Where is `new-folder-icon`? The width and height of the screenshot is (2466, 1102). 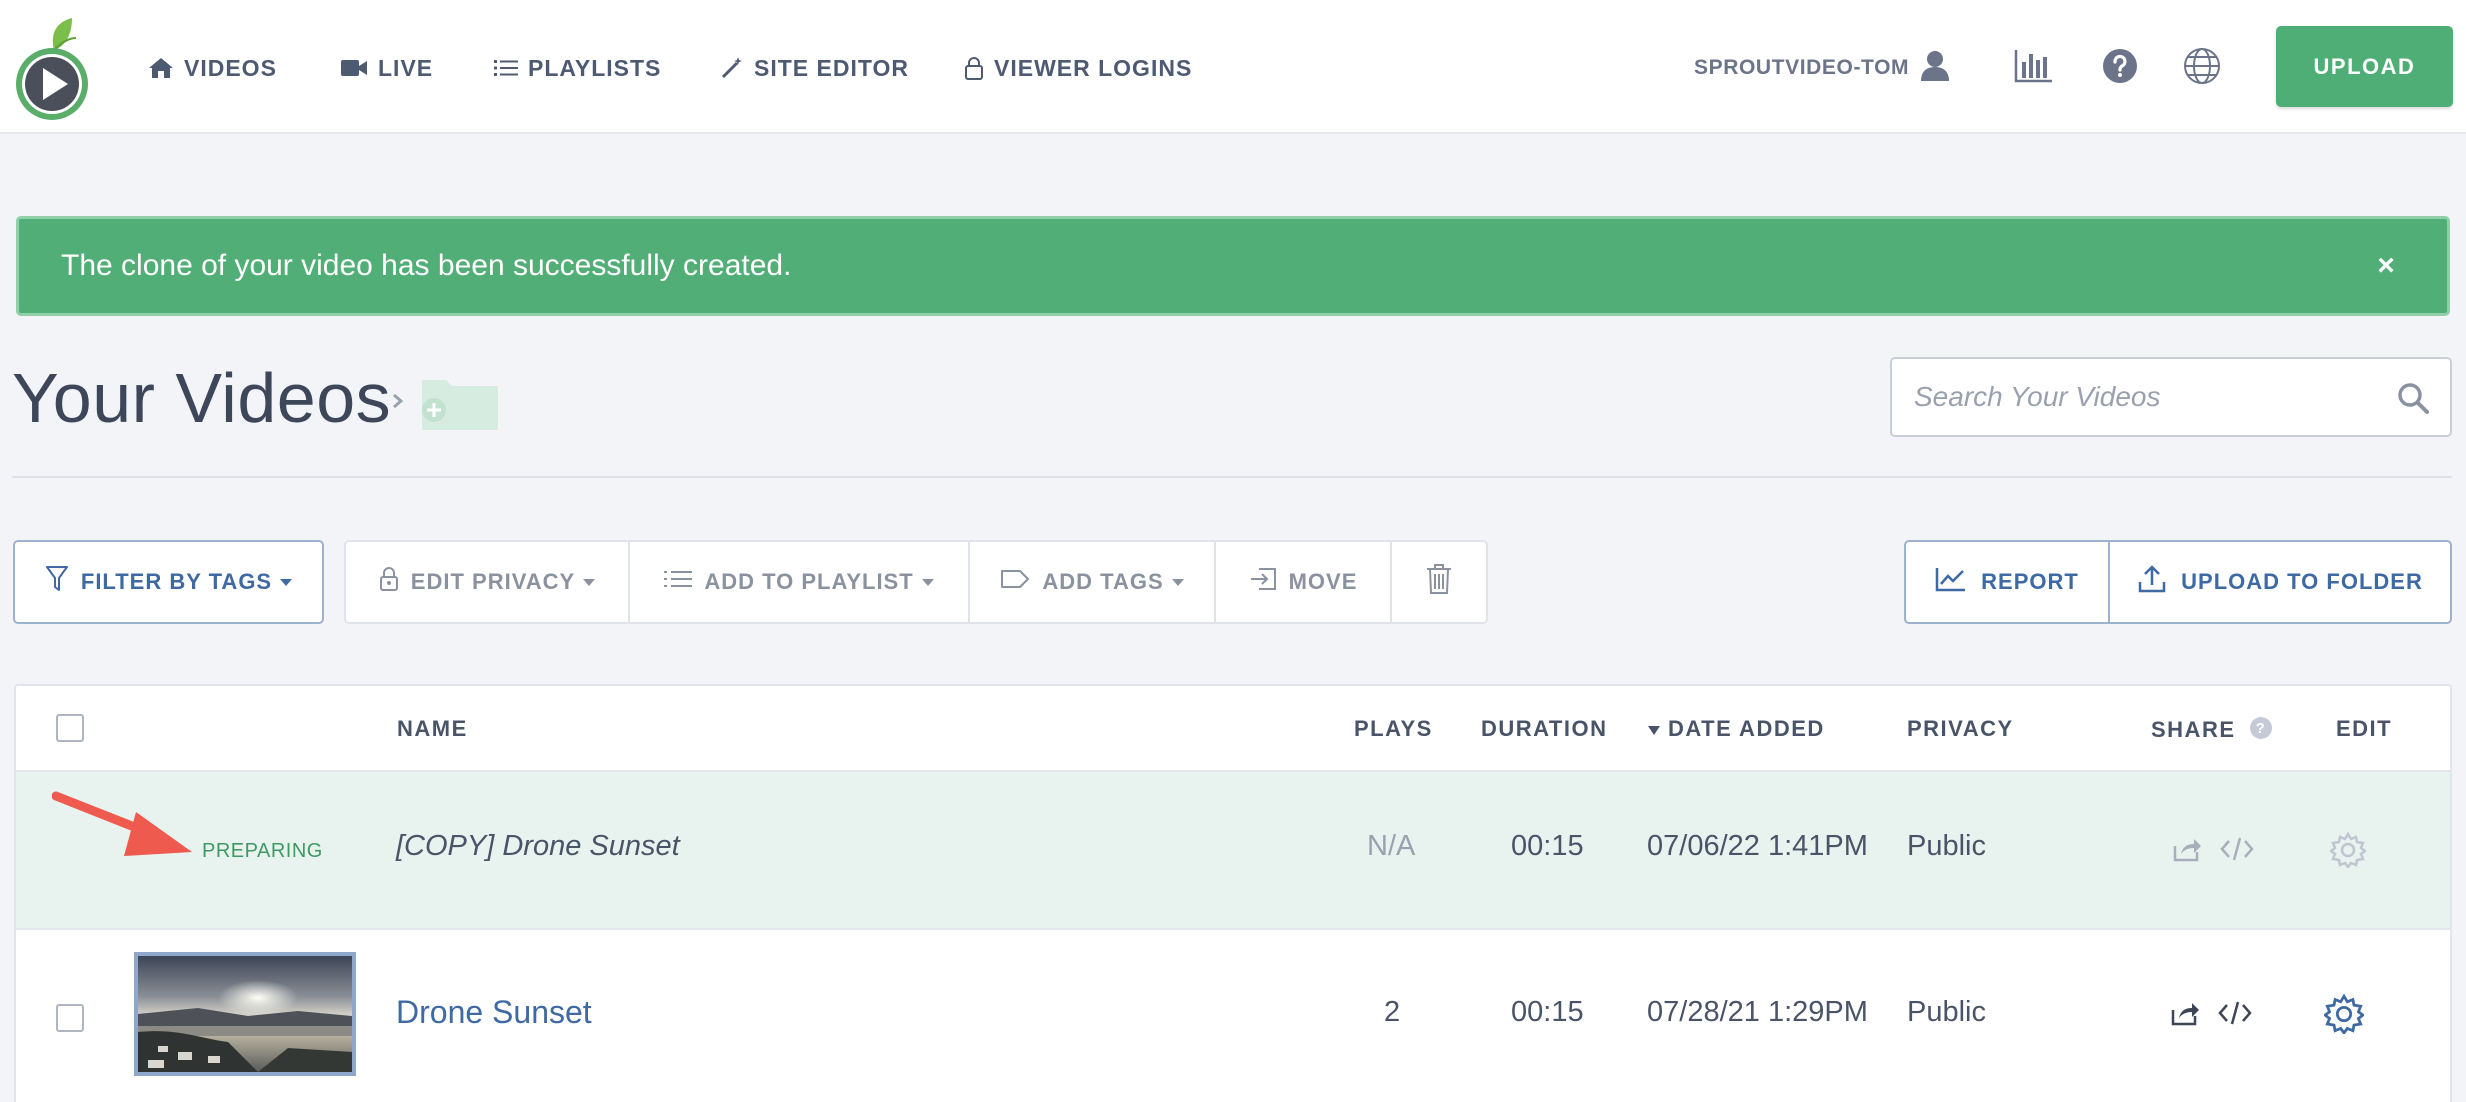
new-folder-icon is located at coordinates (459, 403).